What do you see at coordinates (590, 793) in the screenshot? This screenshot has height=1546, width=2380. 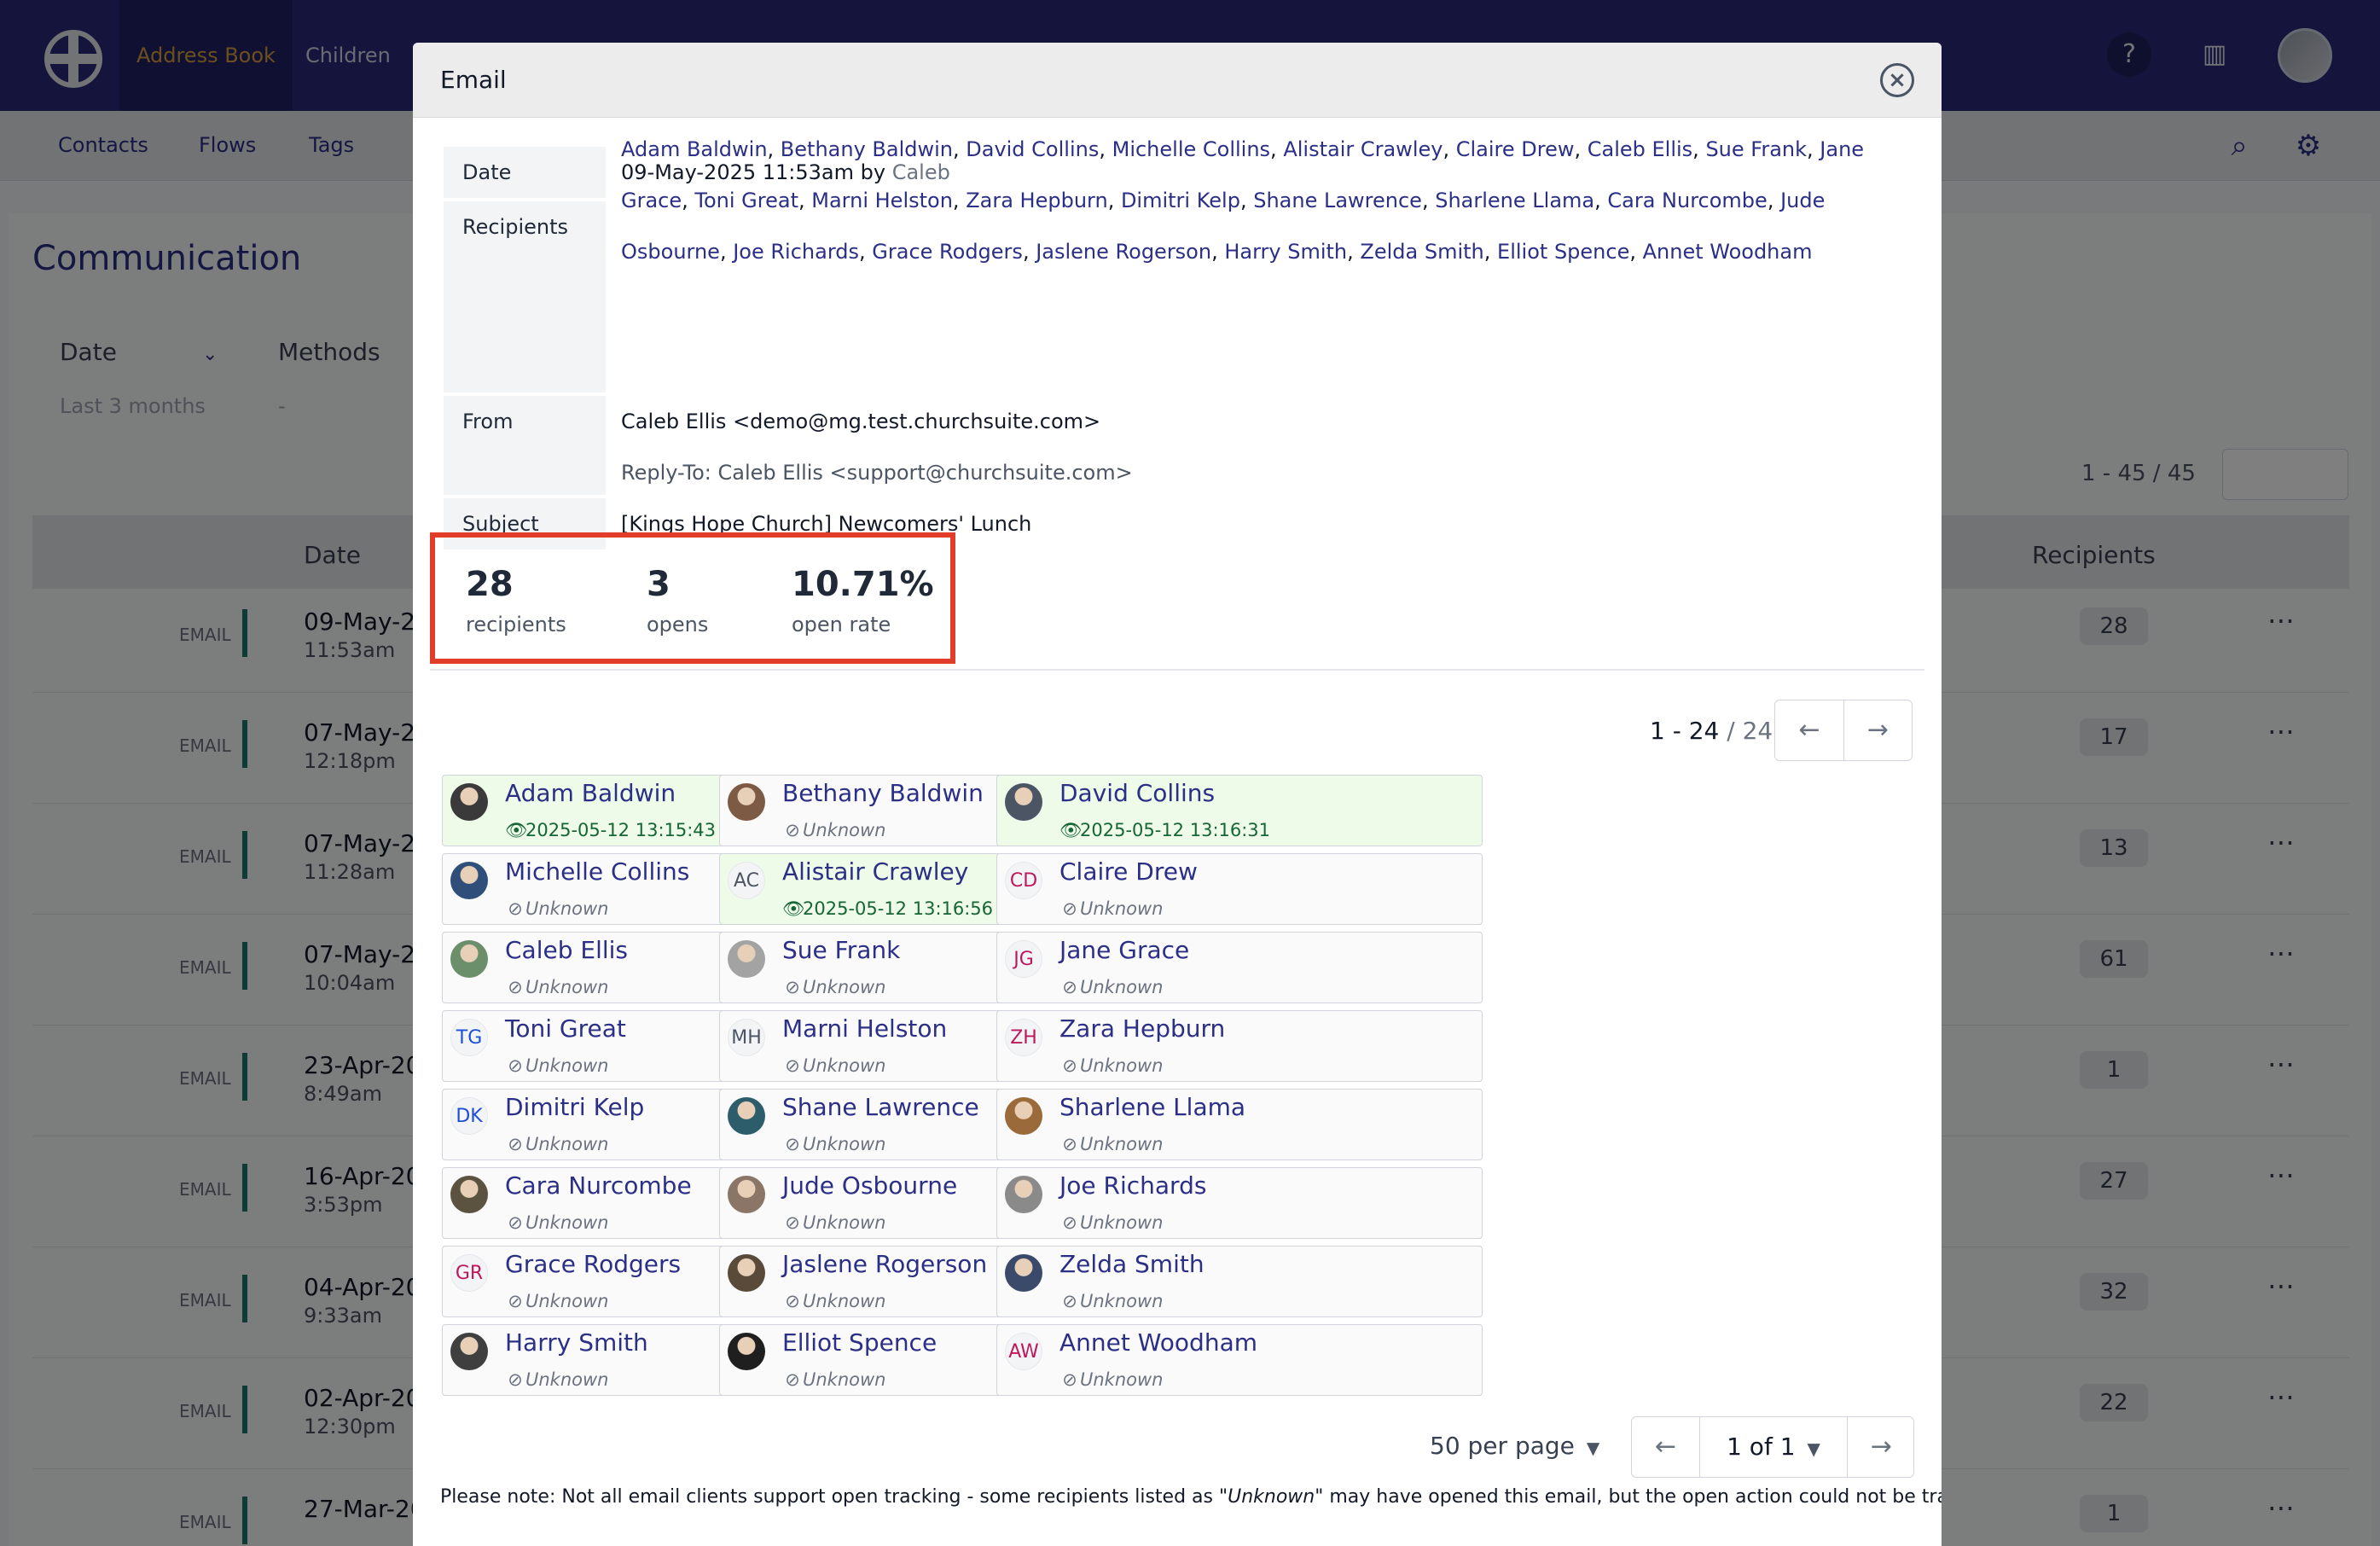 I see `recipient-name: Adam Baldwin` at bounding box center [590, 793].